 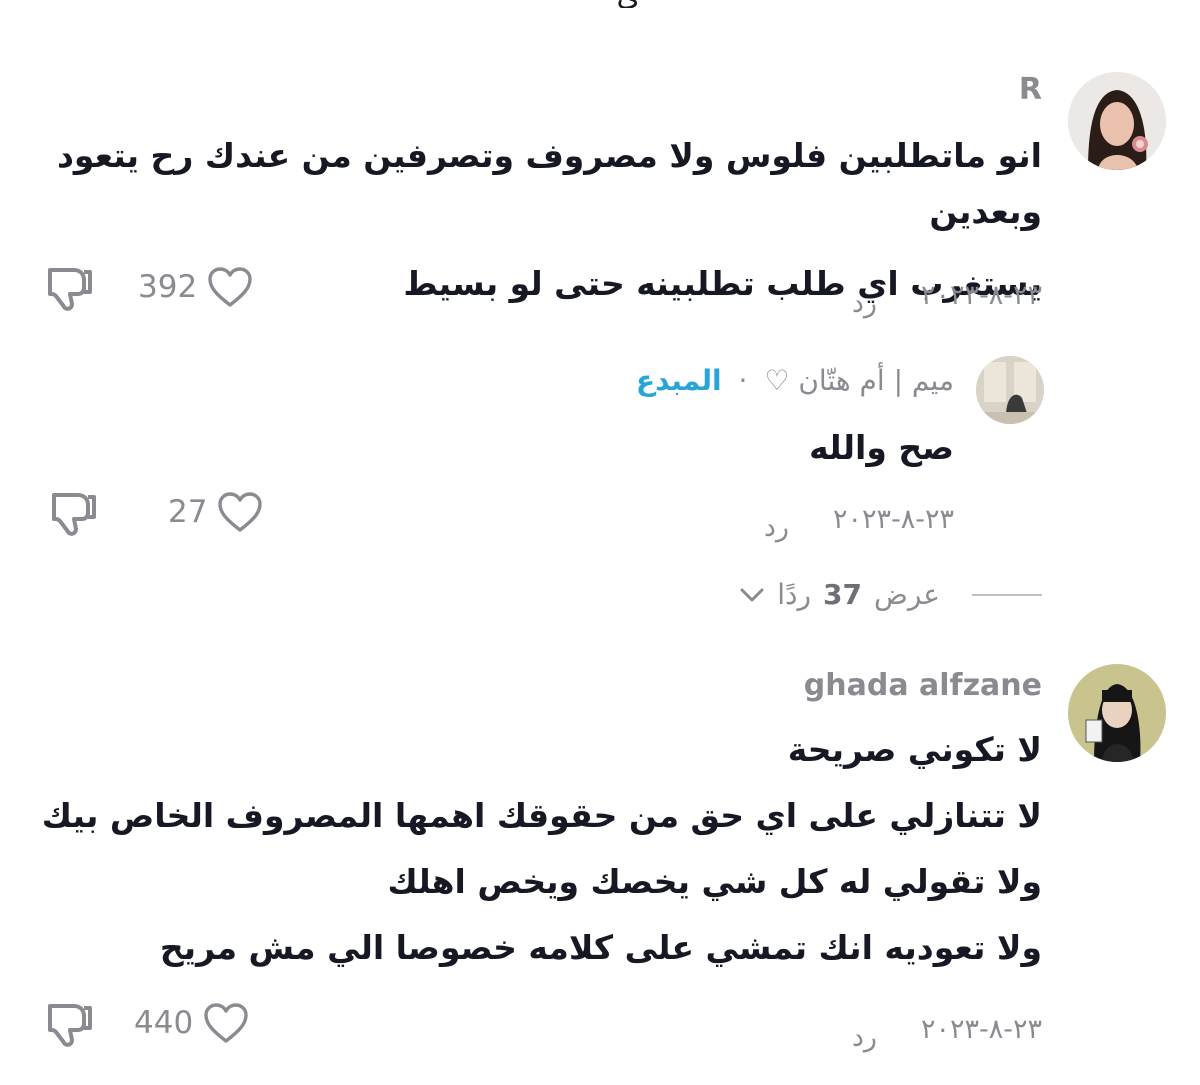 I want to click on comment-username: ميم | أم هتّان ♡ · المبدع, so click(x=795, y=380).